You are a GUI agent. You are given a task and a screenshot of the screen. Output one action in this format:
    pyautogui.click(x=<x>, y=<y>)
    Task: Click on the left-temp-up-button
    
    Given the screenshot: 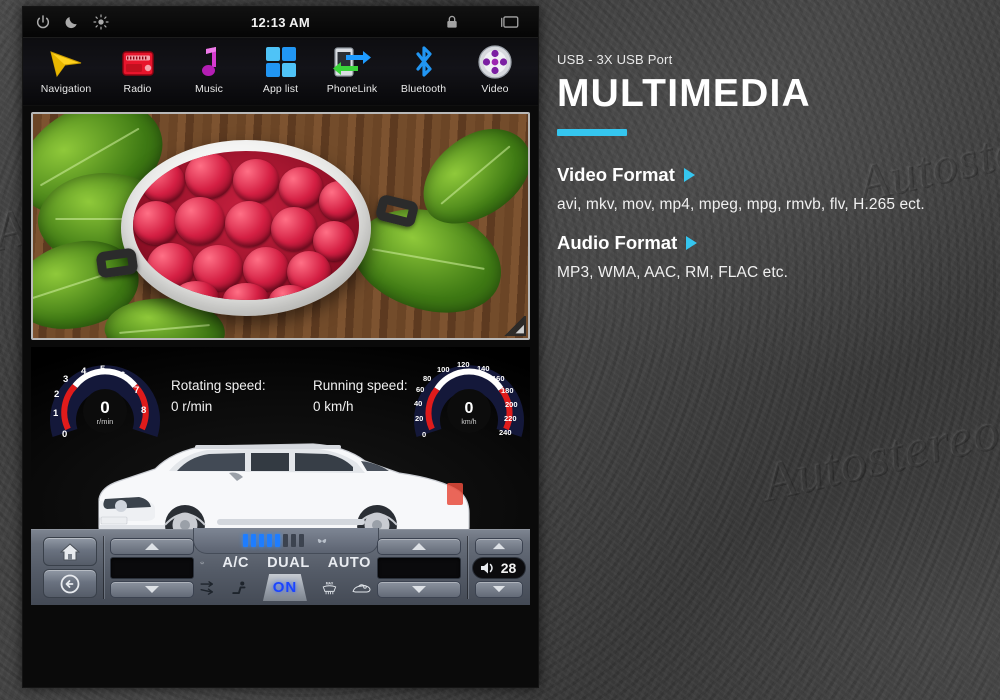 What is the action you would take?
    pyautogui.click(x=152, y=546)
    